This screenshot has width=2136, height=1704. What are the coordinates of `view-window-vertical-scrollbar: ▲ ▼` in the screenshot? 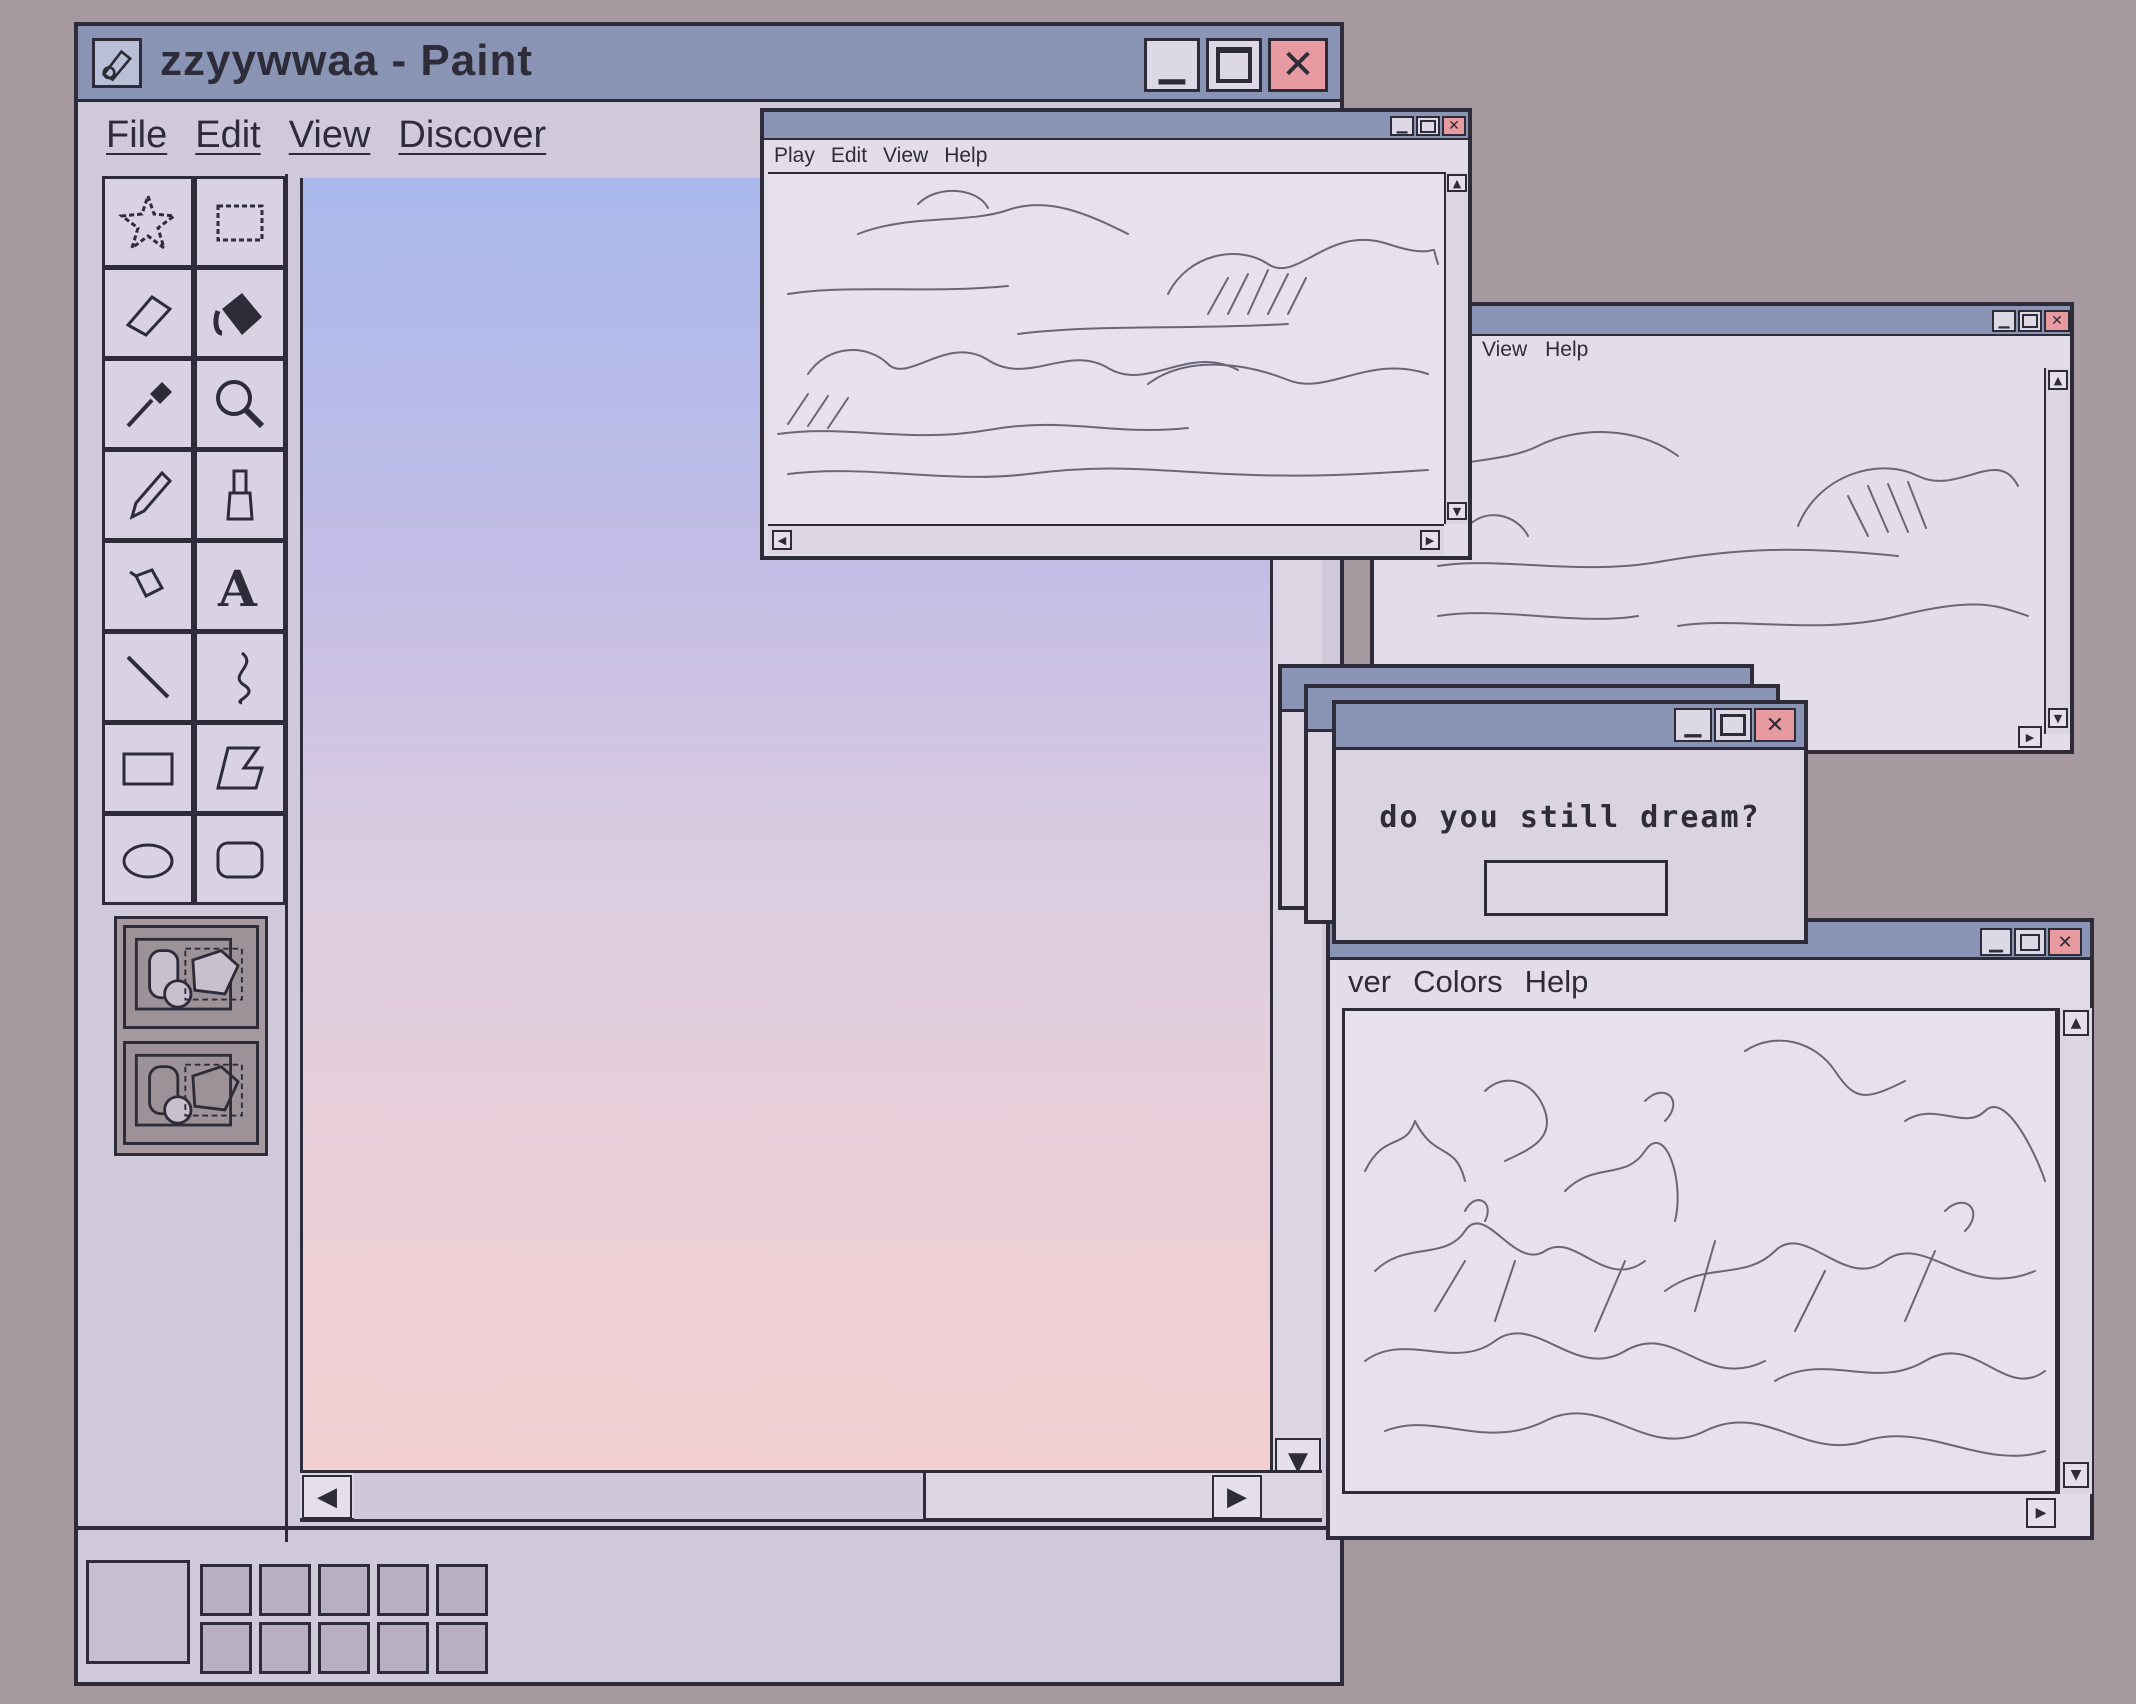 It's located at (2057, 551).